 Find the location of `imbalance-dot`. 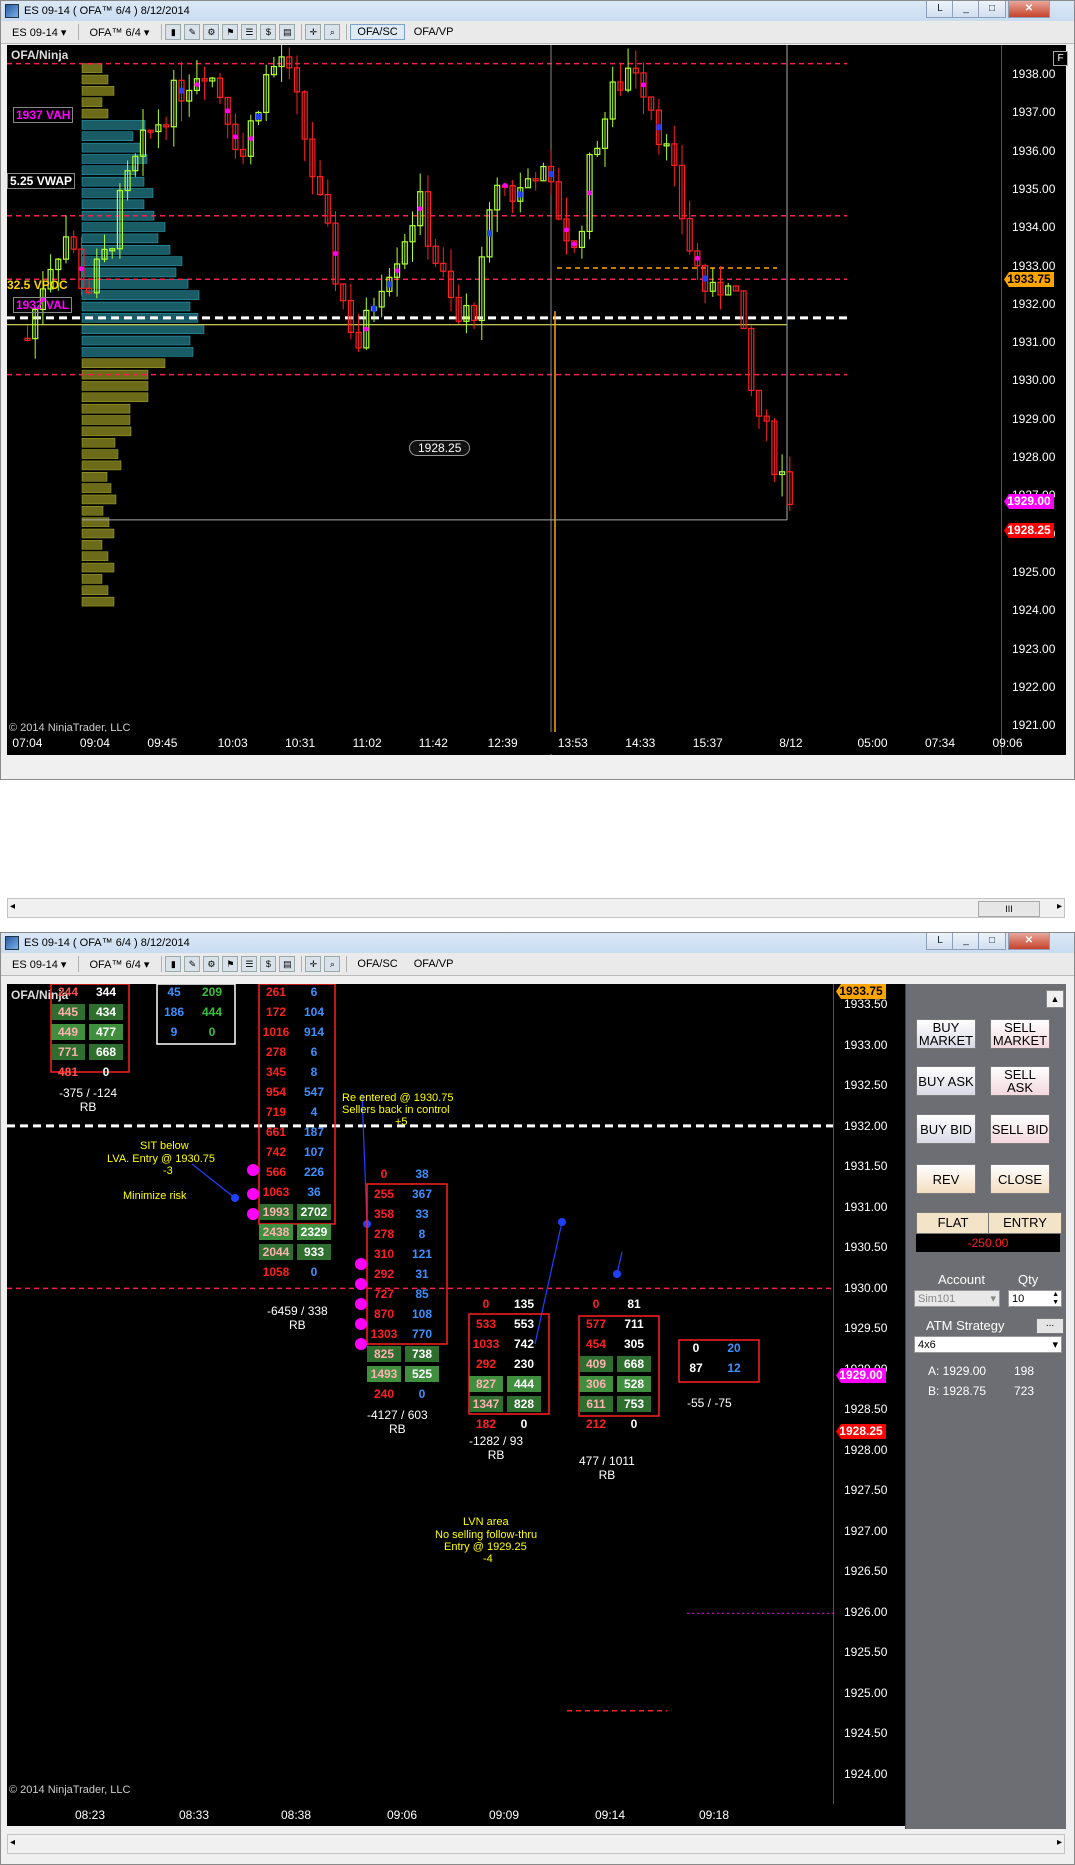

imbalance-dot is located at coordinates (253, 1170).